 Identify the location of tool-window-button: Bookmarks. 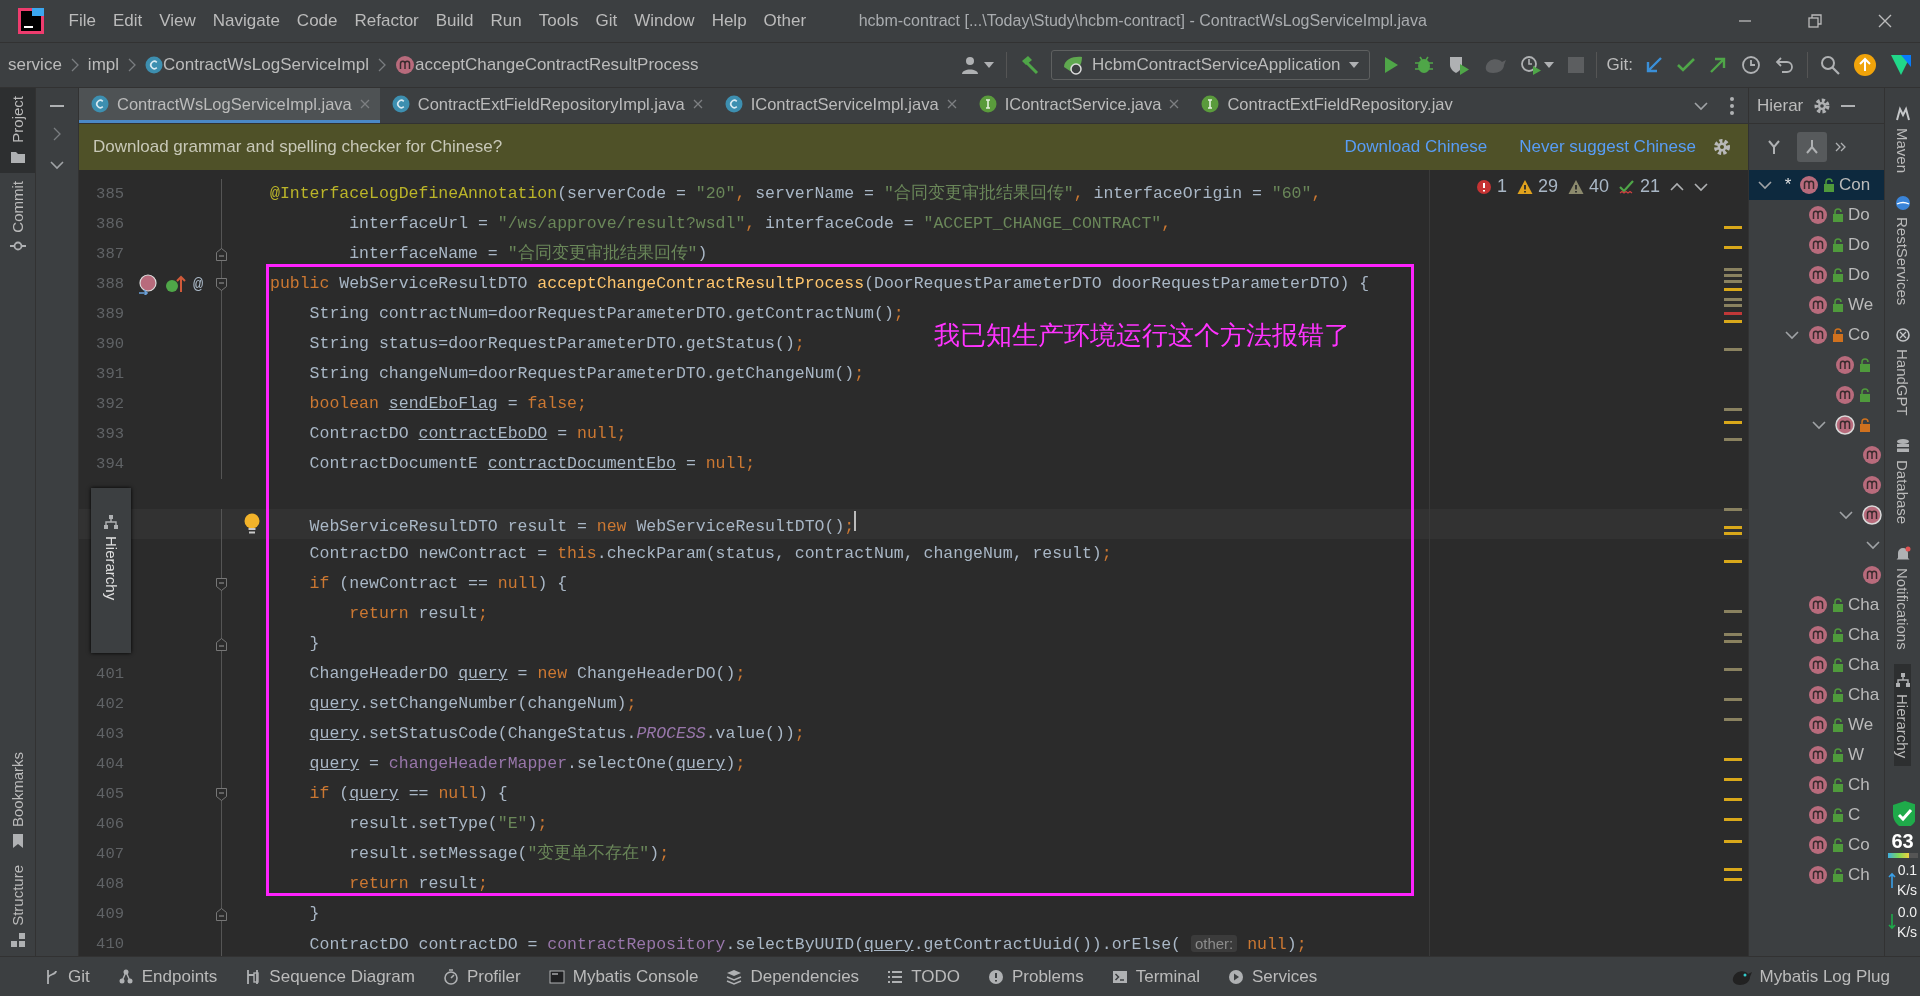
(17, 801).